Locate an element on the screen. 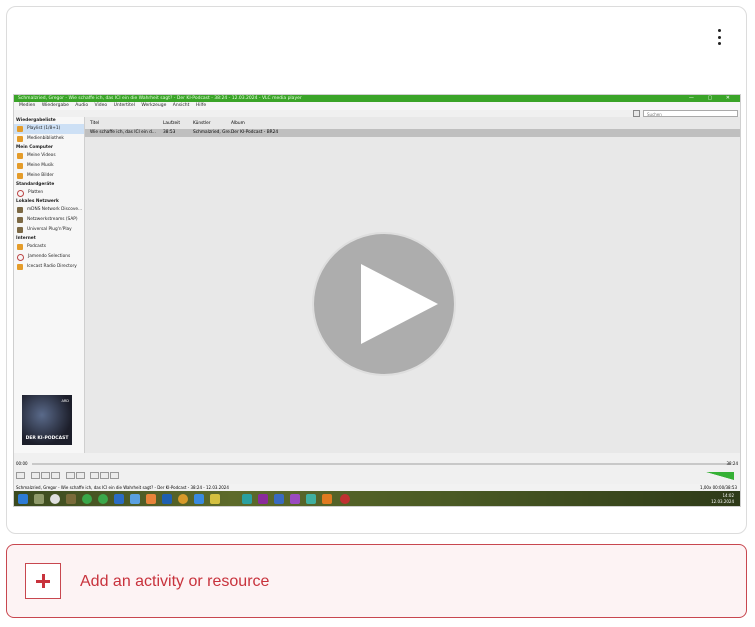  album-cover: ARD DER KI-PODCAST is located at coordinates (47, 420).